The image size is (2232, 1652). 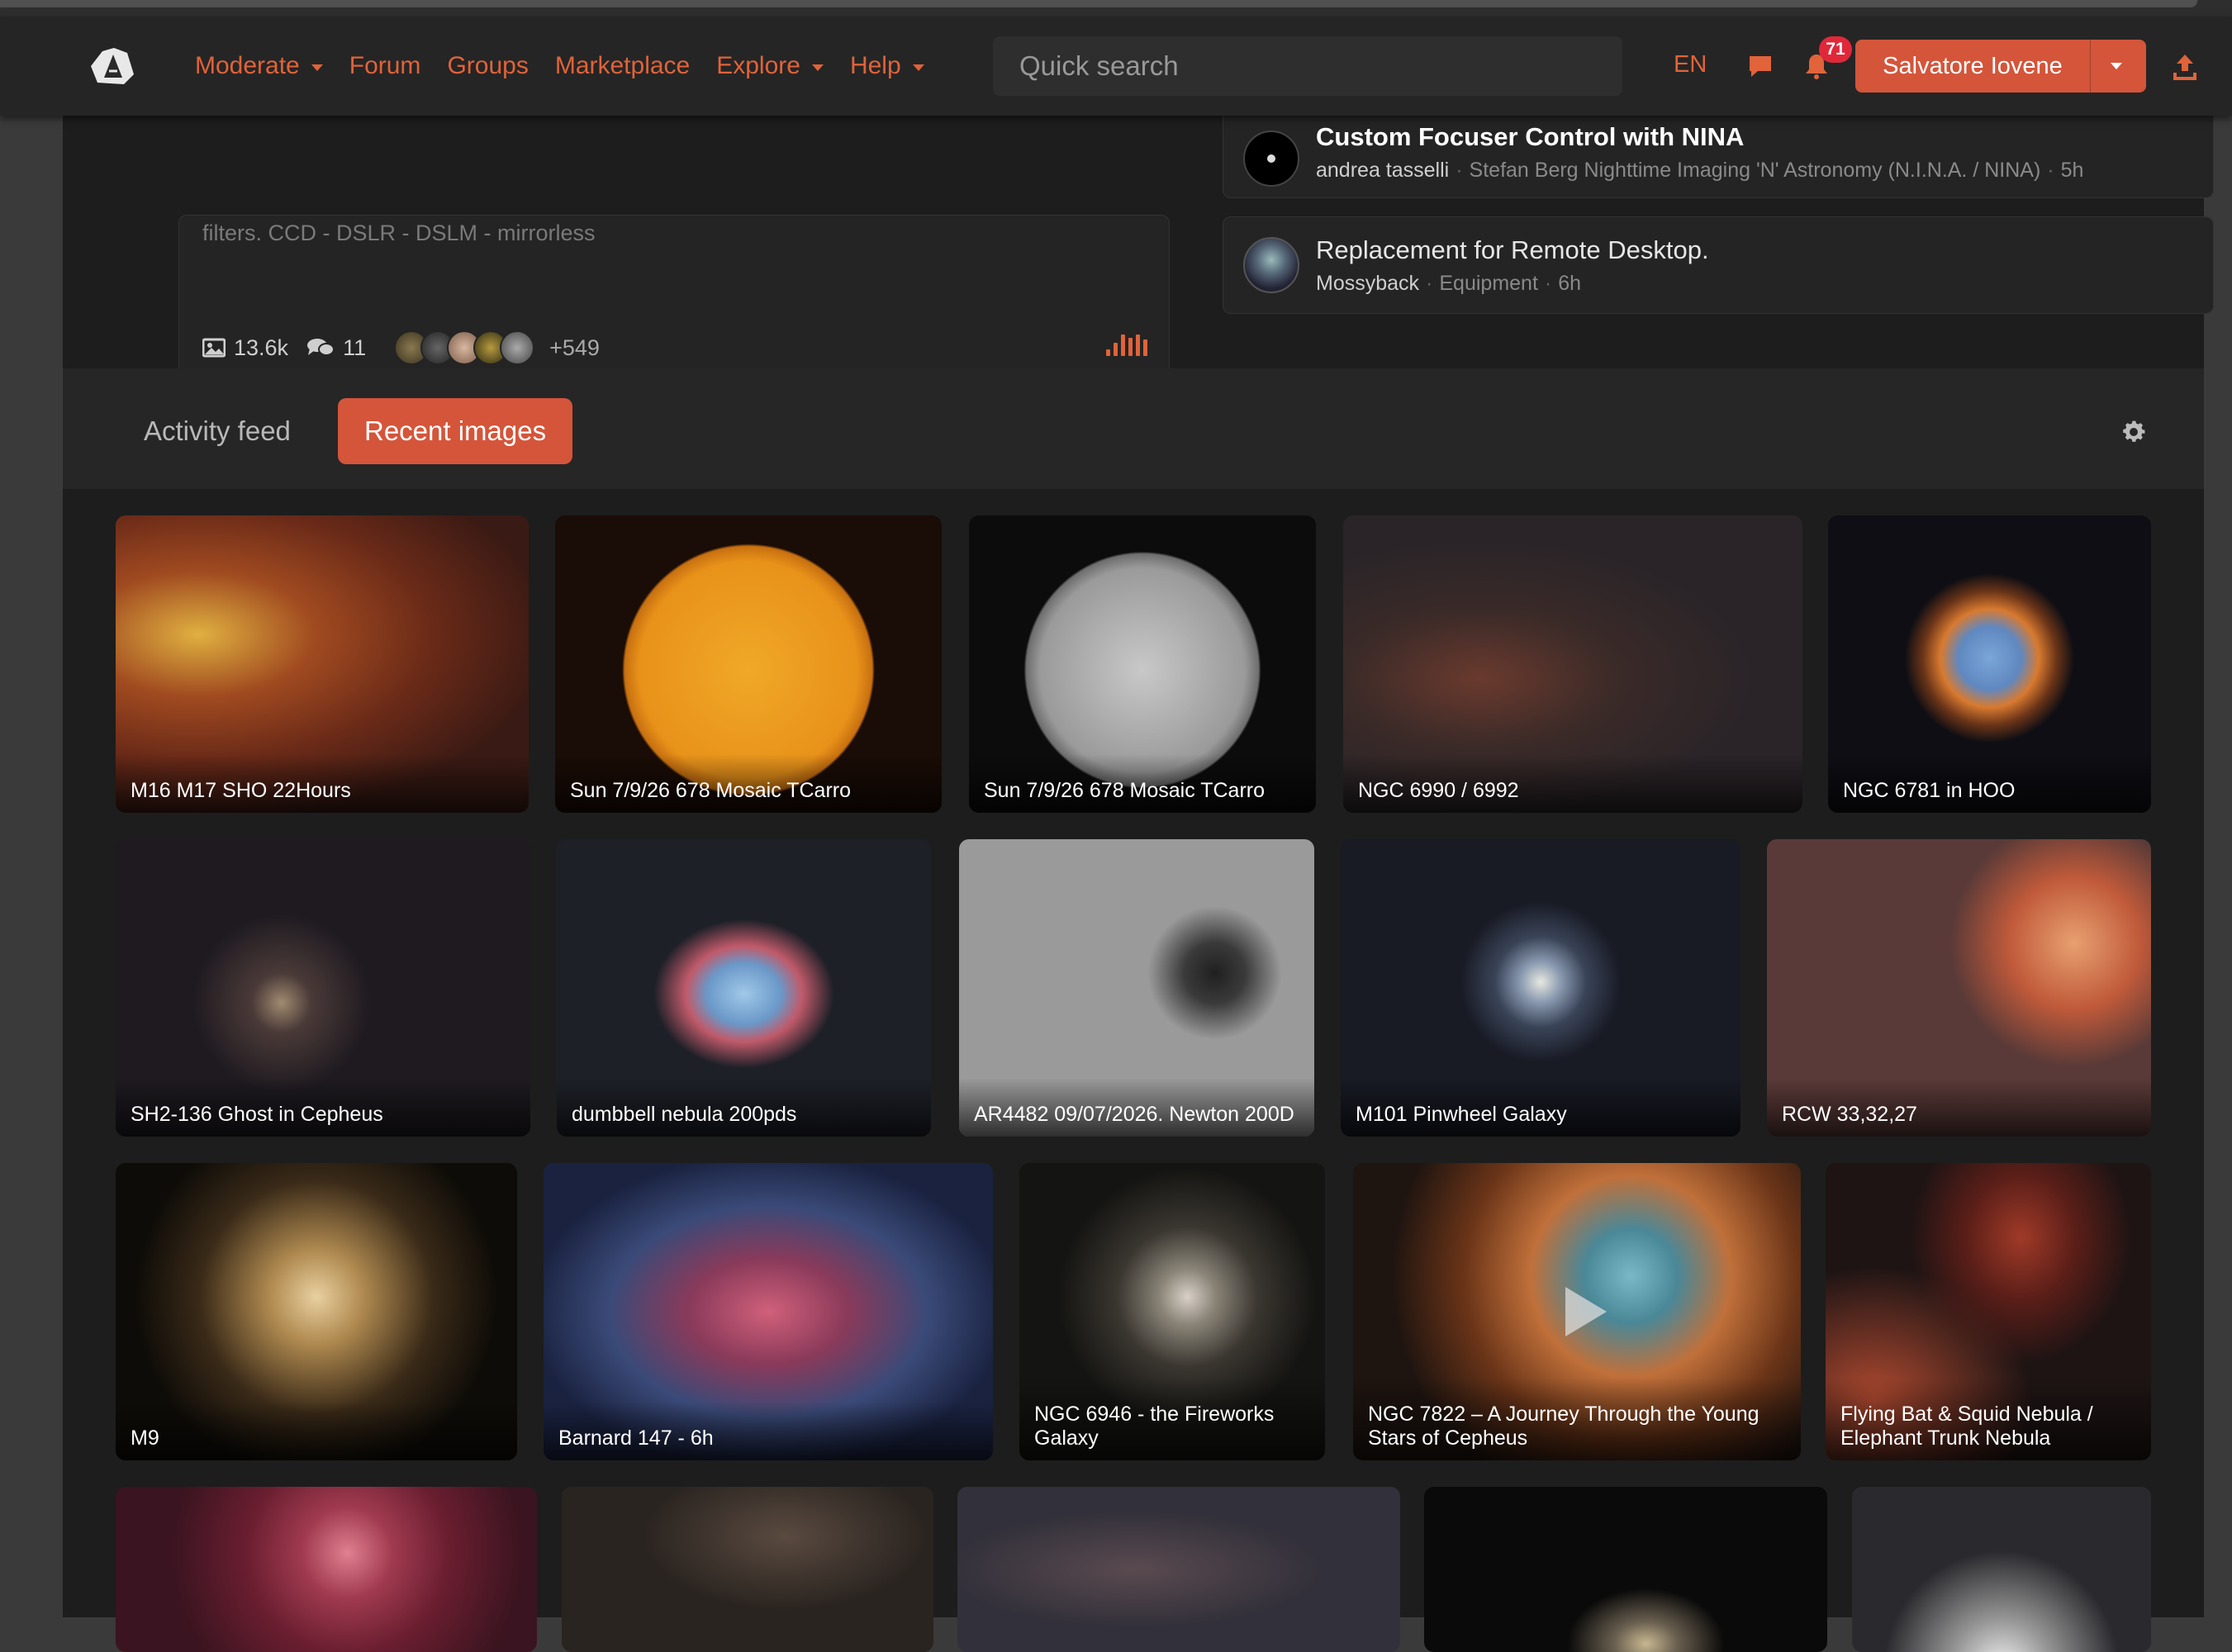 What do you see at coordinates (744, 988) in the screenshot?
I see `image-thumbnail: dumbbell nebula 200pds` at bounding box center [744, 988].